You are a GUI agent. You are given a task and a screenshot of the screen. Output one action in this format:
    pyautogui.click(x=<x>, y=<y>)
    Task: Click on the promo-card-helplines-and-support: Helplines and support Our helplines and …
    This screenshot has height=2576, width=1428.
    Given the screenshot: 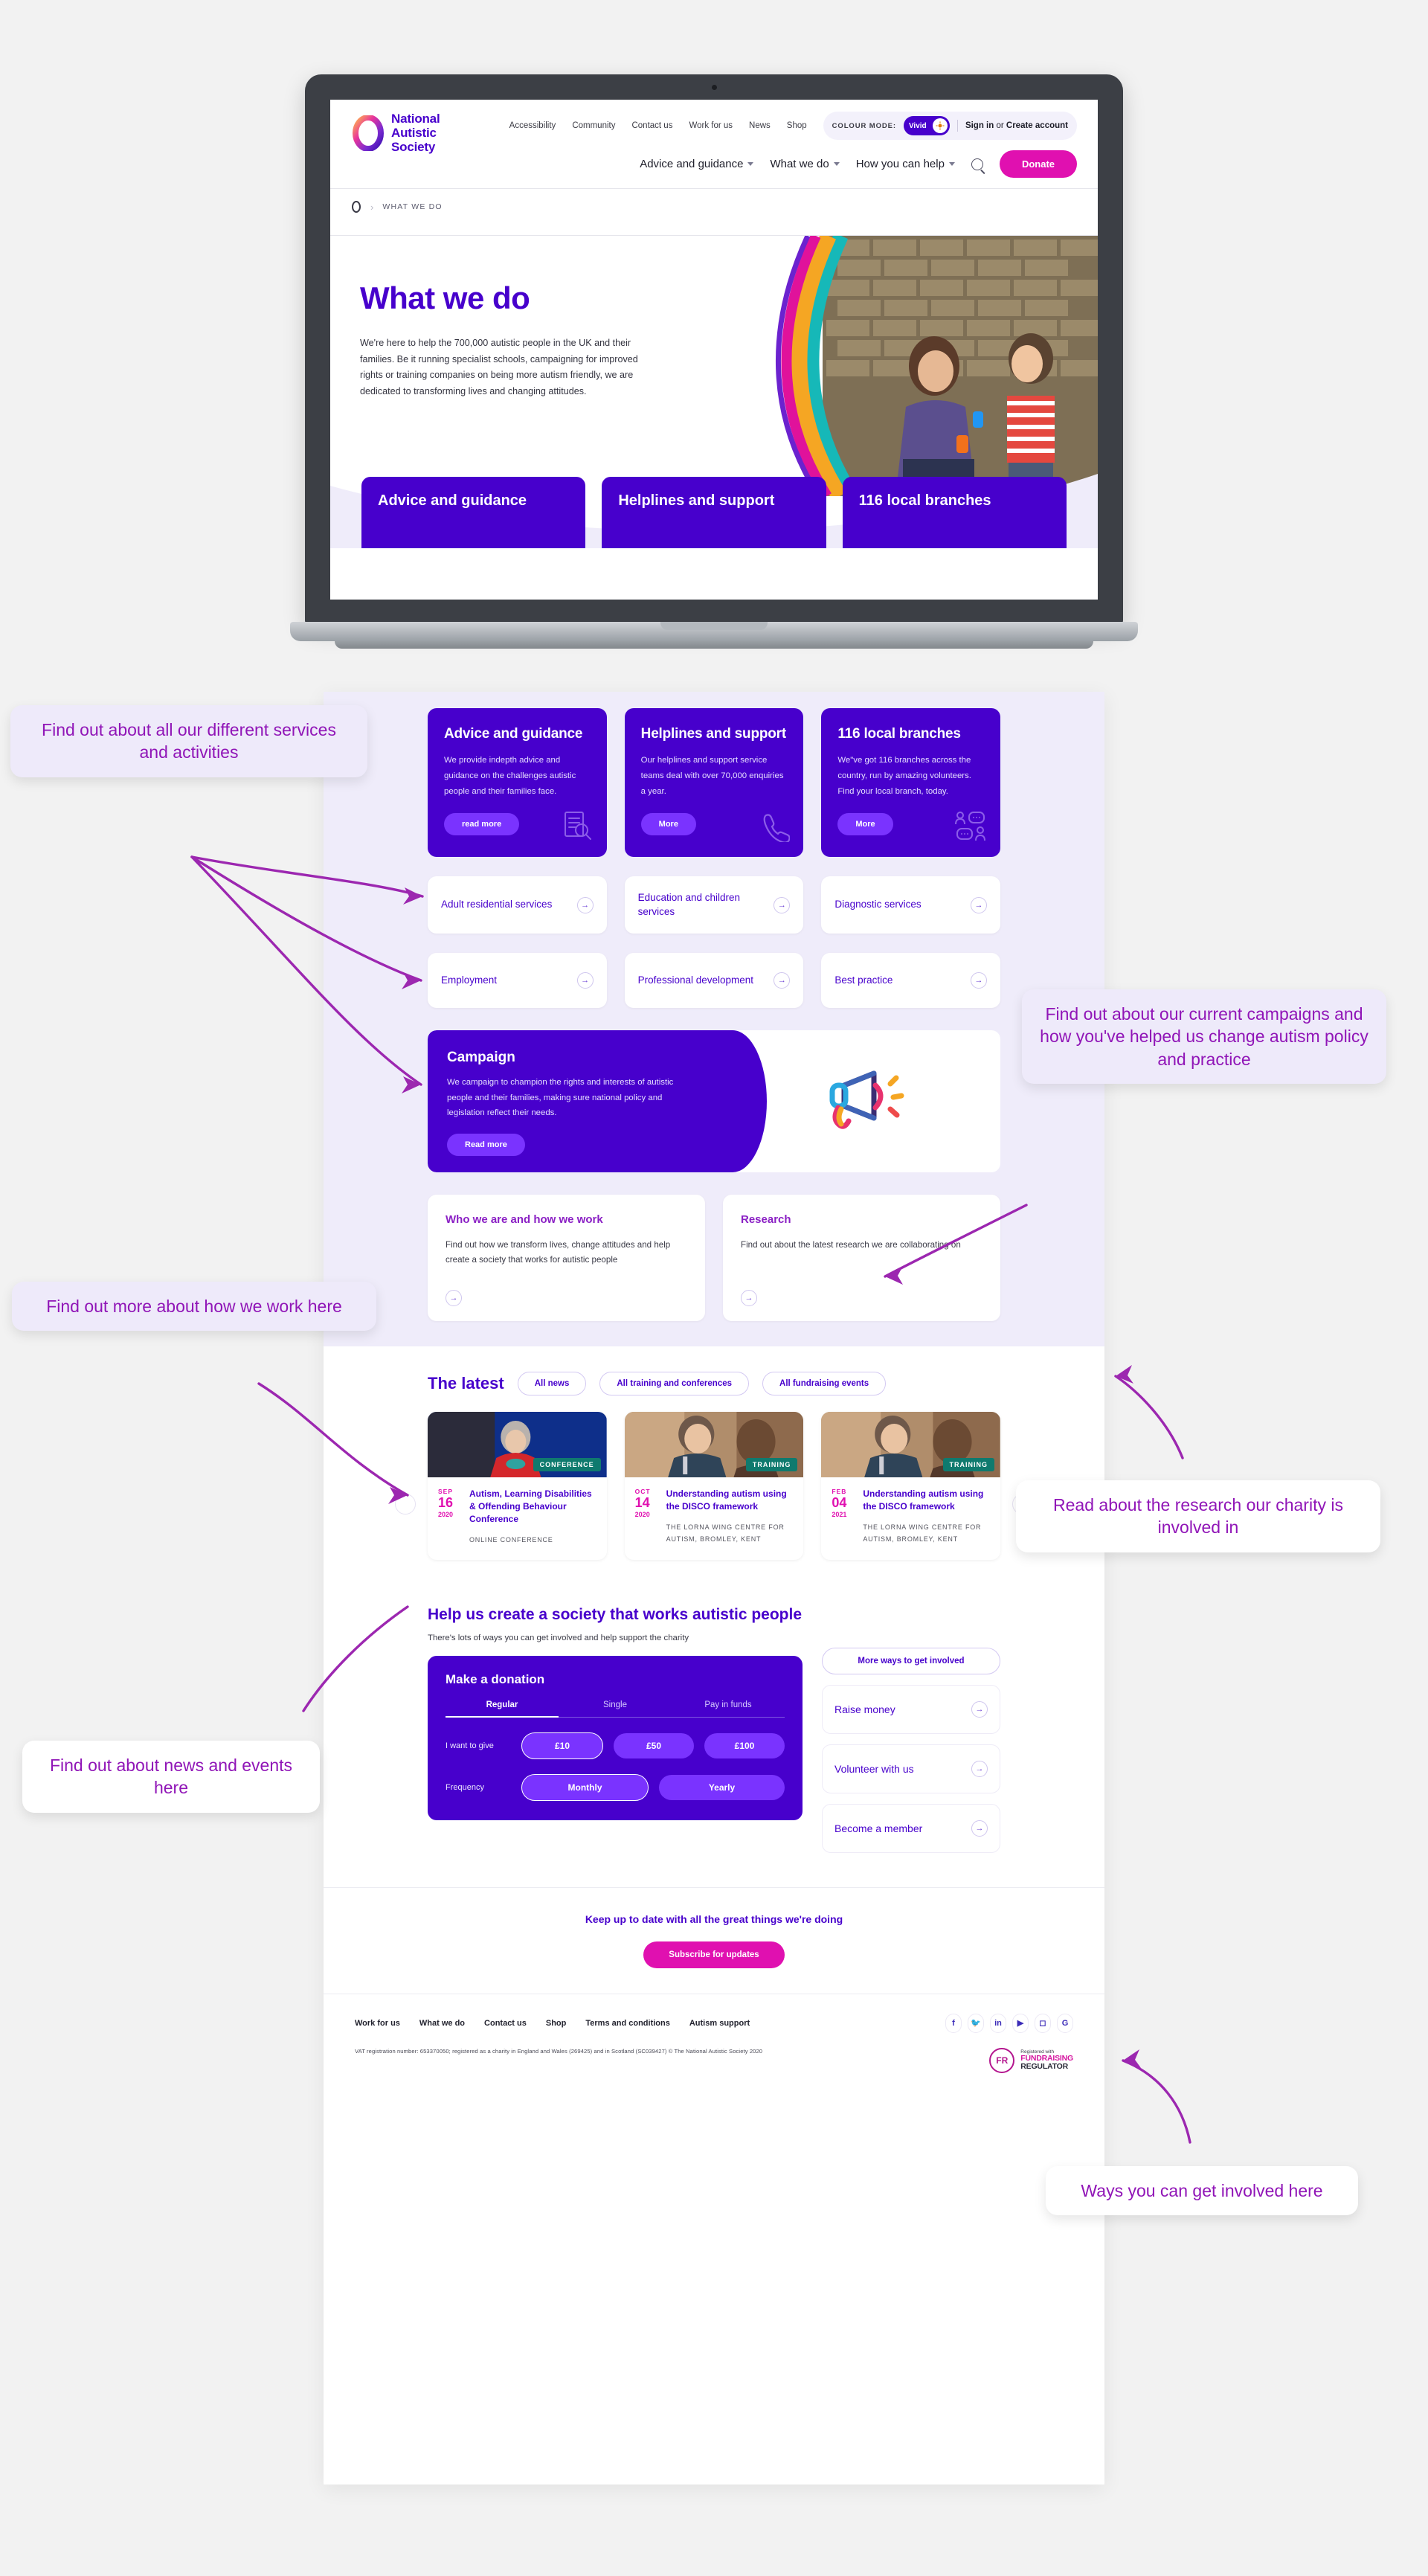 What is the action you would take?
    pyautogui.click(x=714, y=782)
    